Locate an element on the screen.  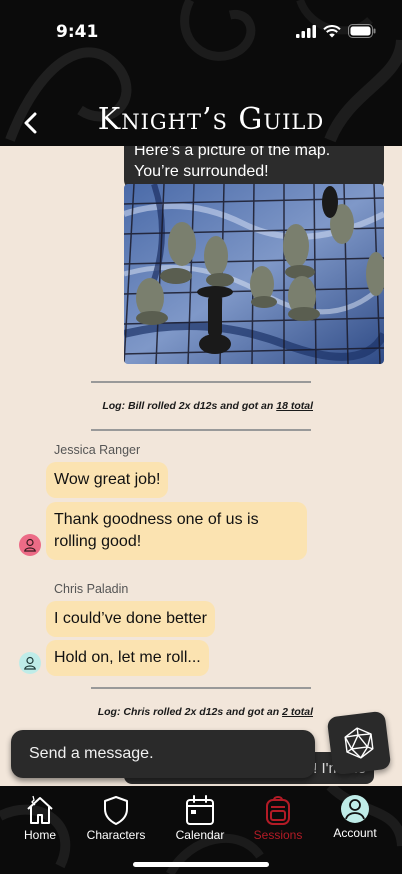
account-avatar-icon is located at coordinates (355, 809).